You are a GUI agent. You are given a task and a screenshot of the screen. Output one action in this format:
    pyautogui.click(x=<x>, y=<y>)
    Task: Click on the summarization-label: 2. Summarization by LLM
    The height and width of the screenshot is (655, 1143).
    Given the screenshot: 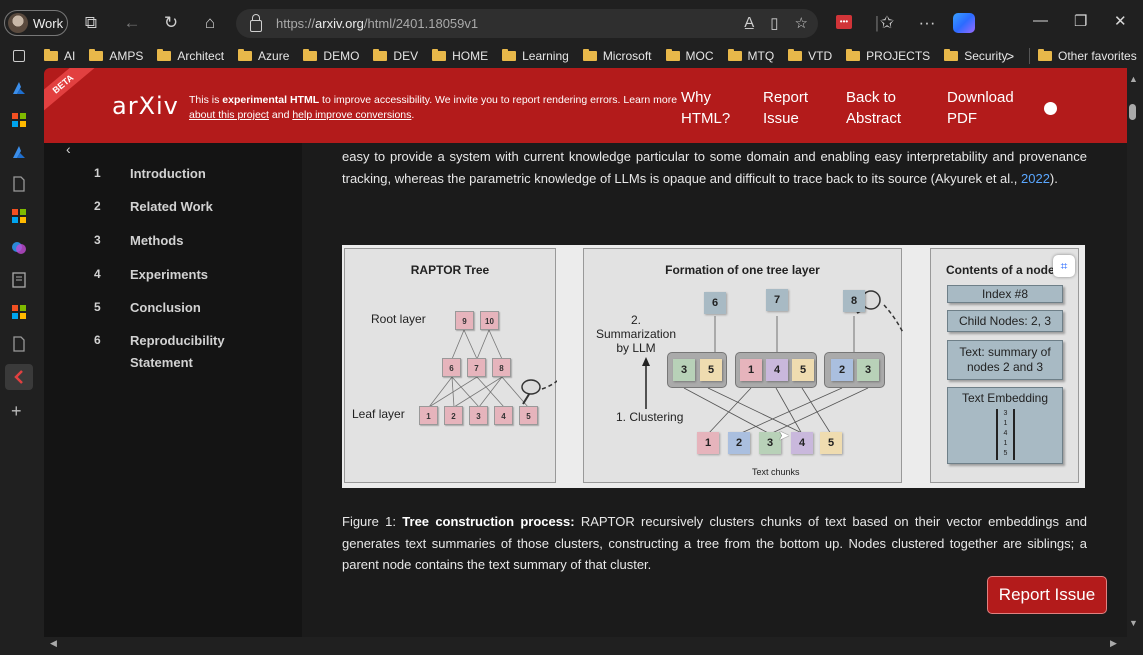 What is the action you would take?
    pyautogui.click(x=636, y=334)
    